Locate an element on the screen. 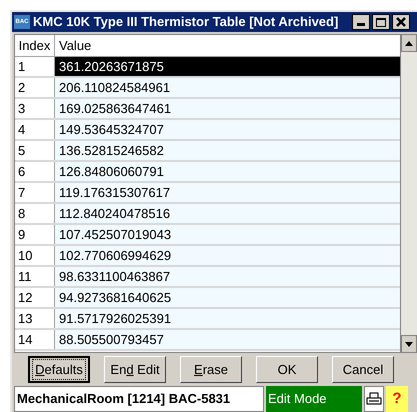 This screenshot has height=412, width=417. mode-indicator: Edit Mode is located at coordinates (314, 399).